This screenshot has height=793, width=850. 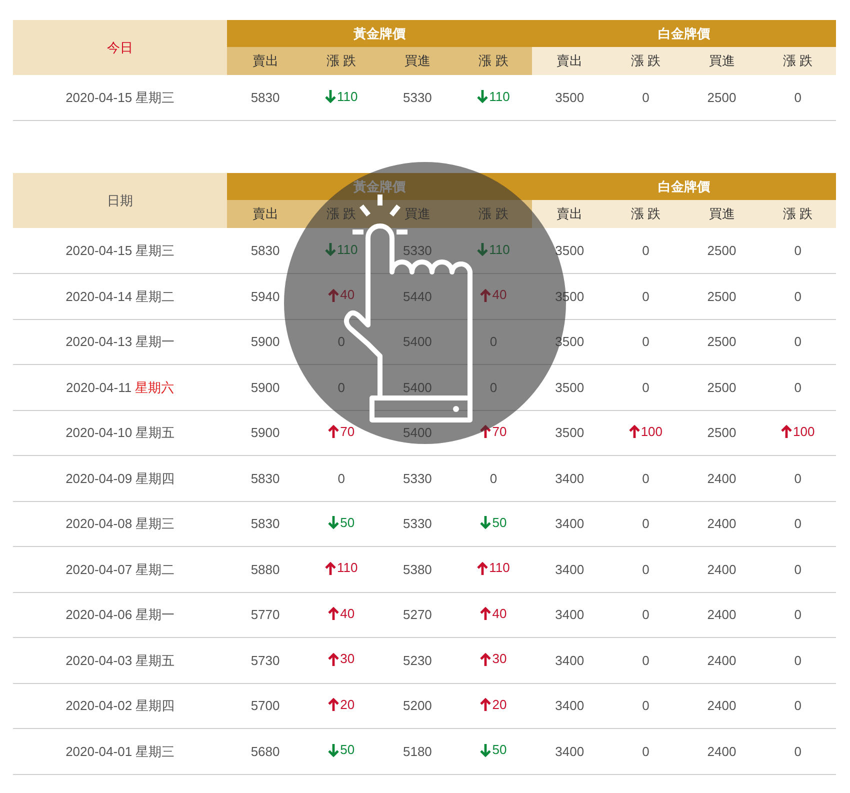 I want to click on price-text: 5230, so click(x=417, y=660).